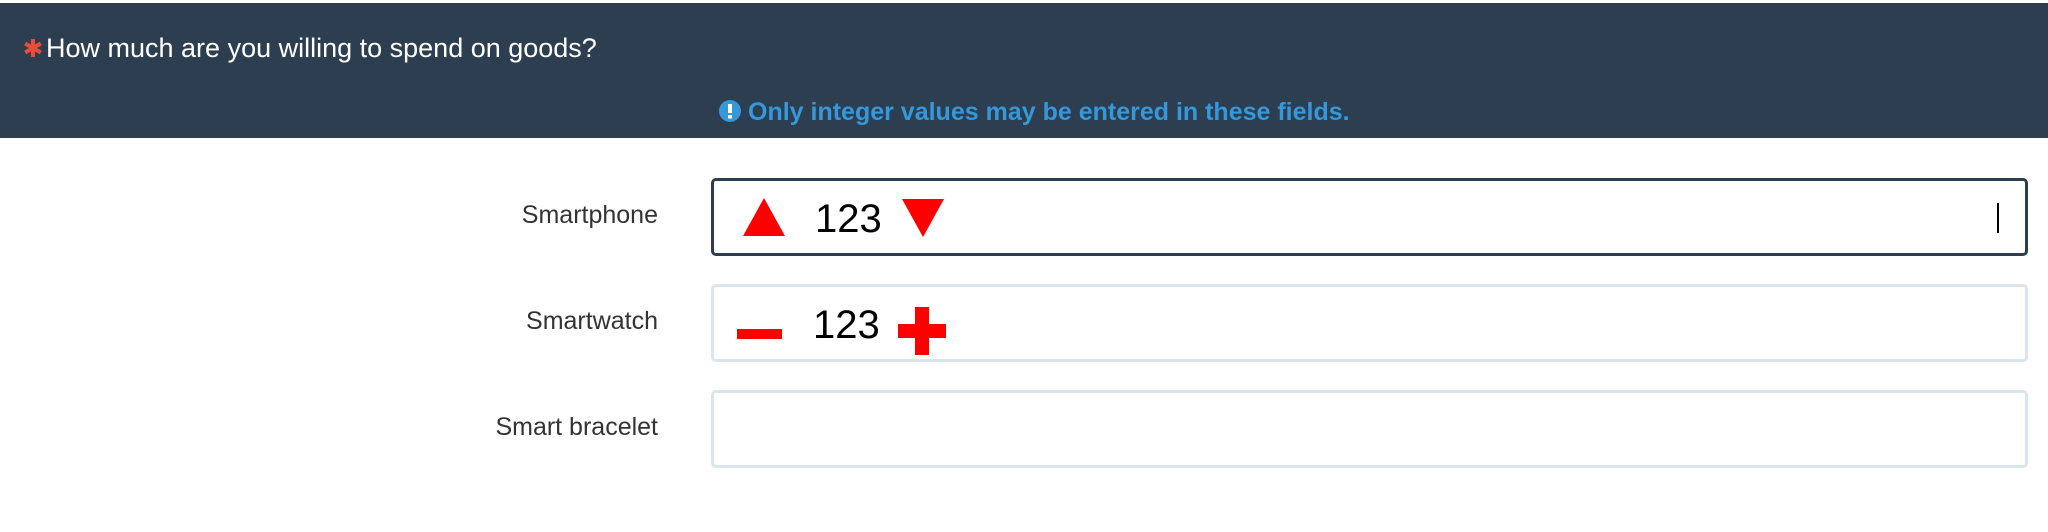 Image resolution: width=2048 pixels, height=532 pixels. I want to click on triangle-down-icon, so click(923, 218).